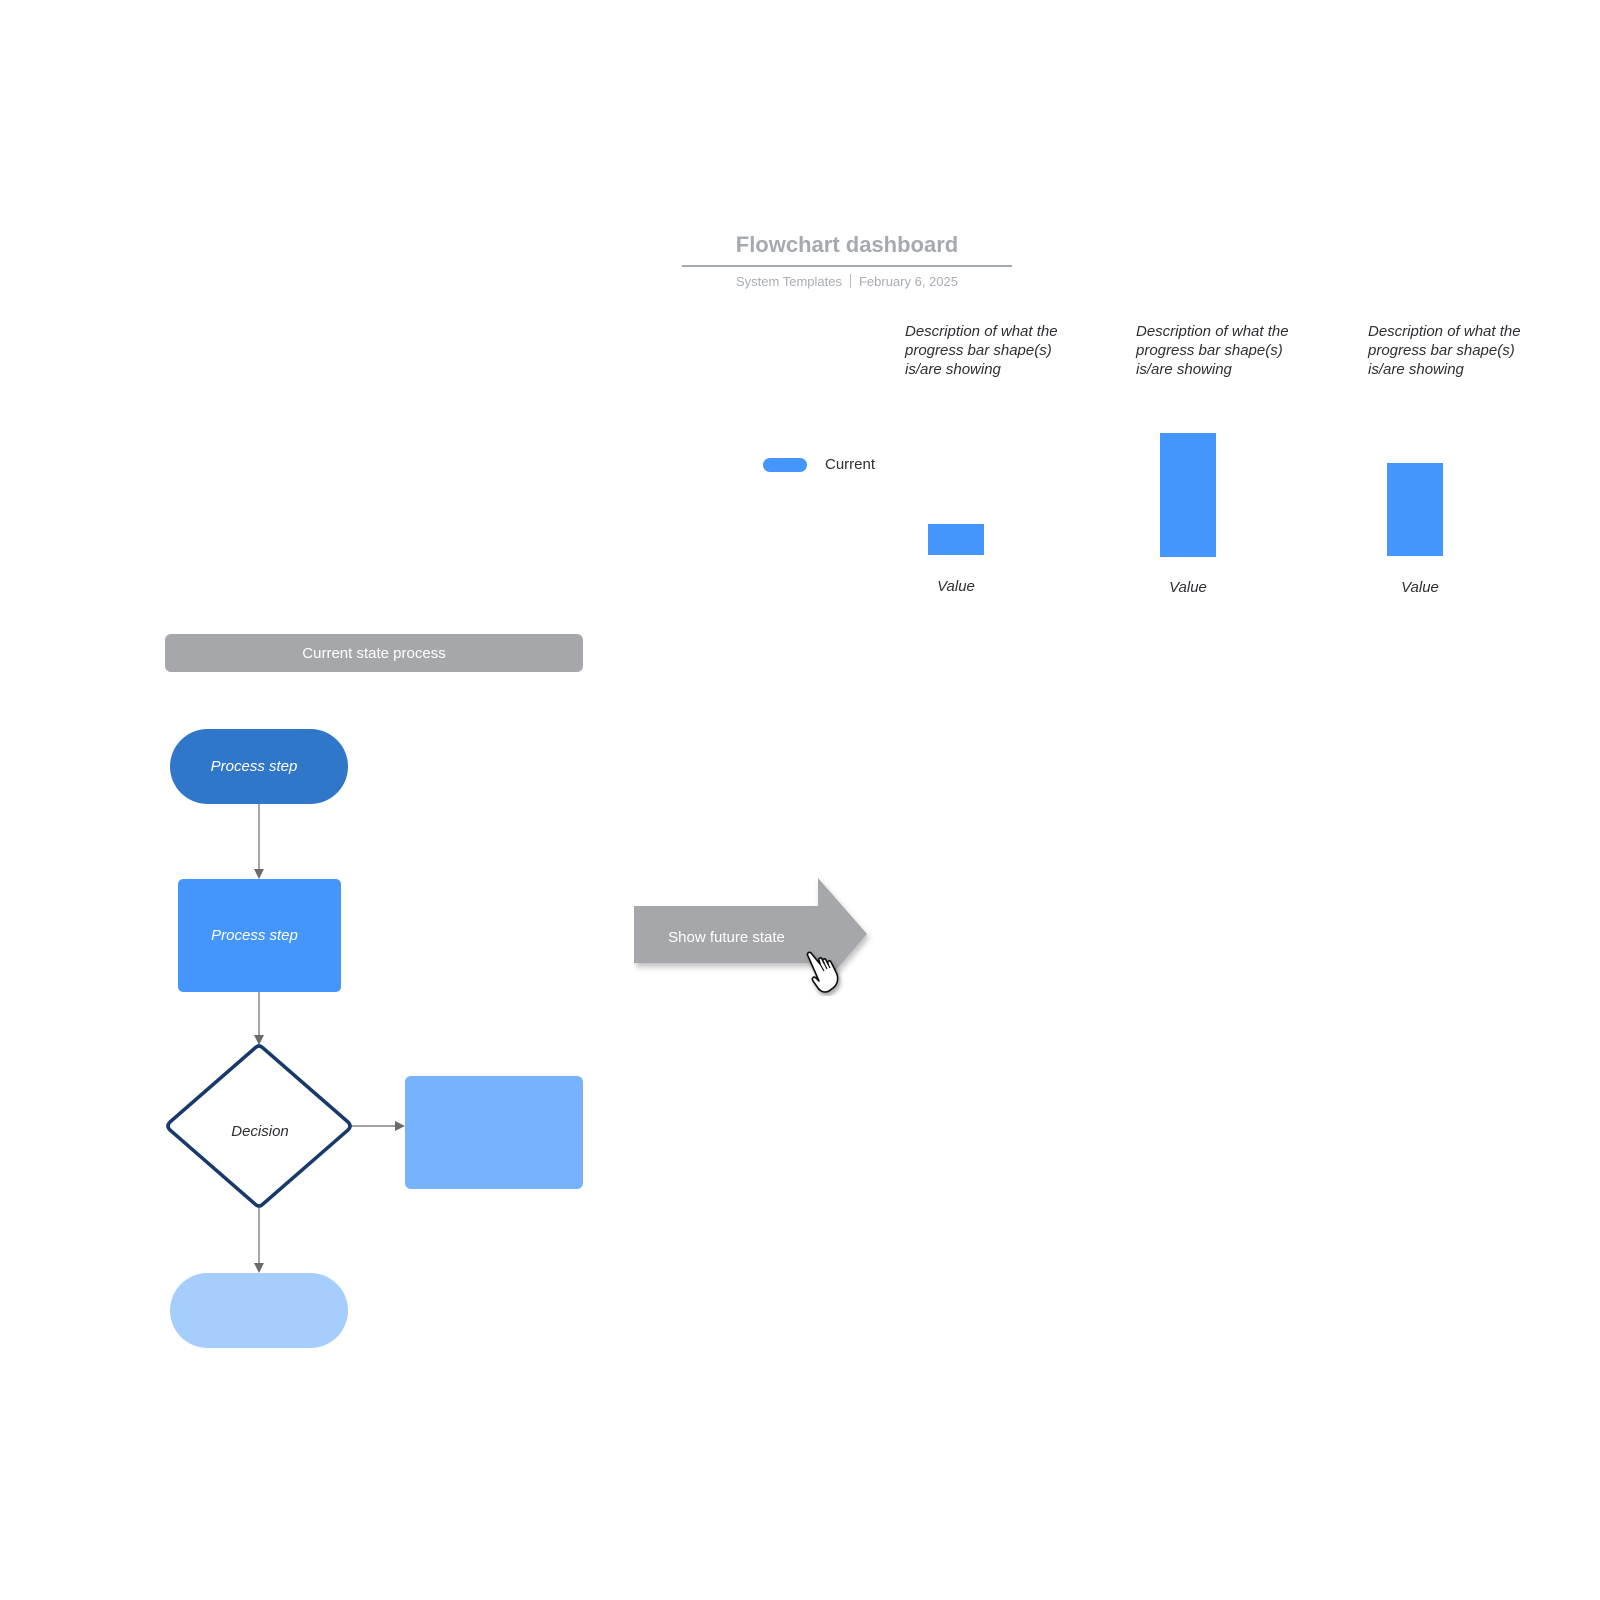 The width and height of the screenshot is (1600, 1600). I want to click on branch-process-box, so click(494, 1132).